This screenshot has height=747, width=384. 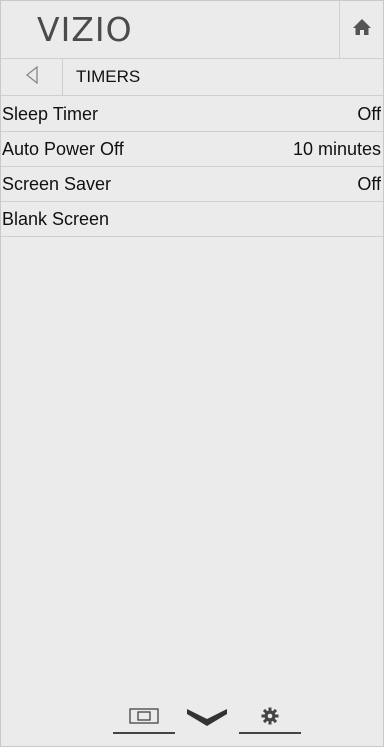 I want to click on menu-item-blank-screen: Blank Screen, so click(x=192, y=219).